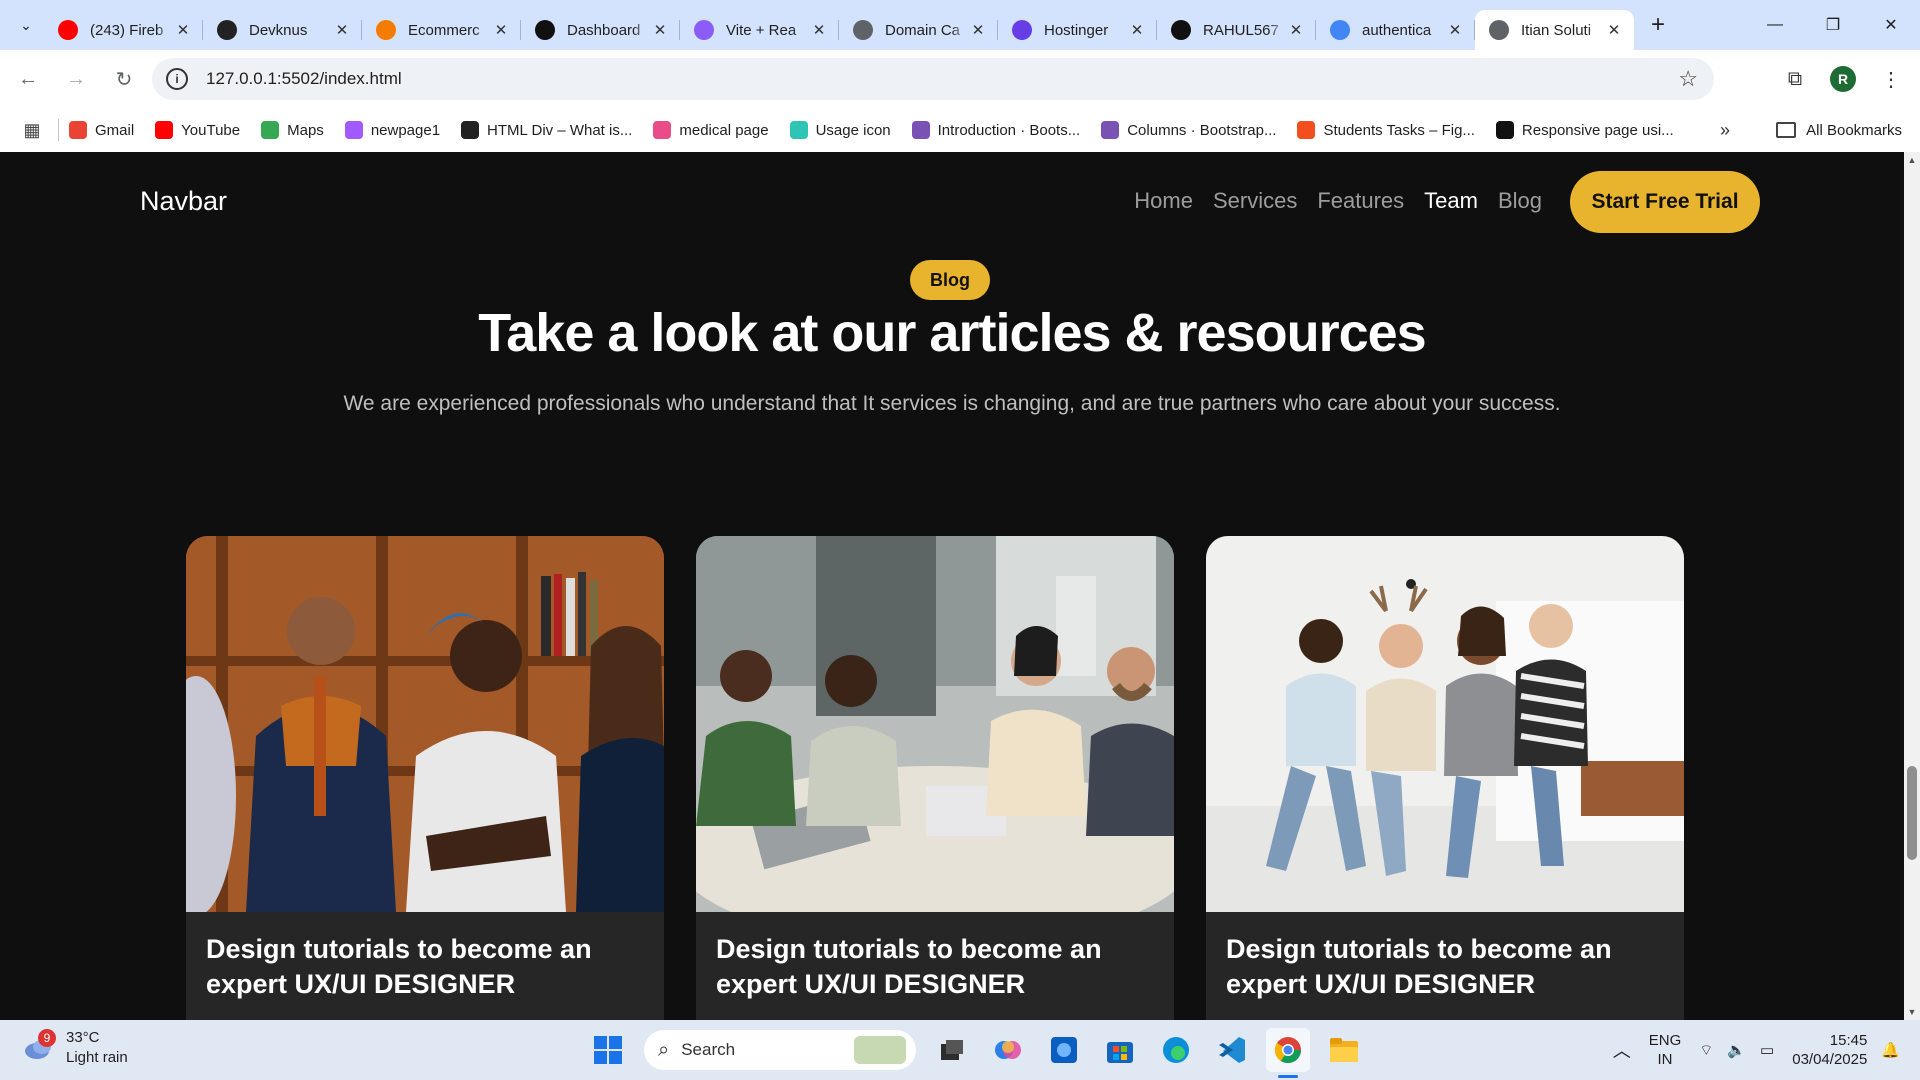  What do you see at coordinates (32, 130) in the screenshot?
I see `apps-grid-icon: ▦` at bounding box center [32, 130].